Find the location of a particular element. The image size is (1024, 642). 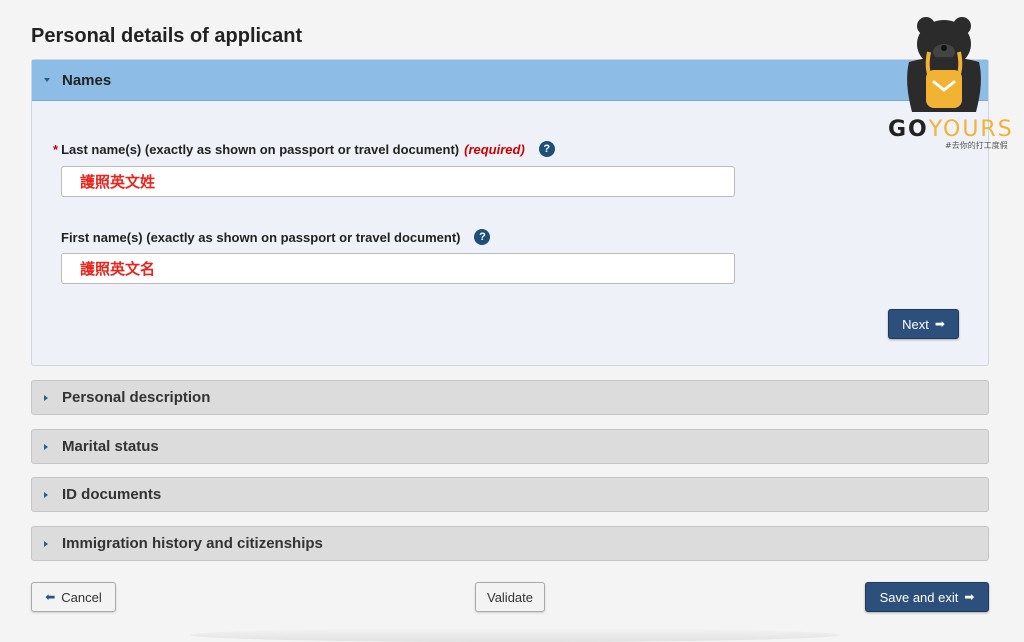

cancel-button-label: Cancel is located at coordinates (81, 597).